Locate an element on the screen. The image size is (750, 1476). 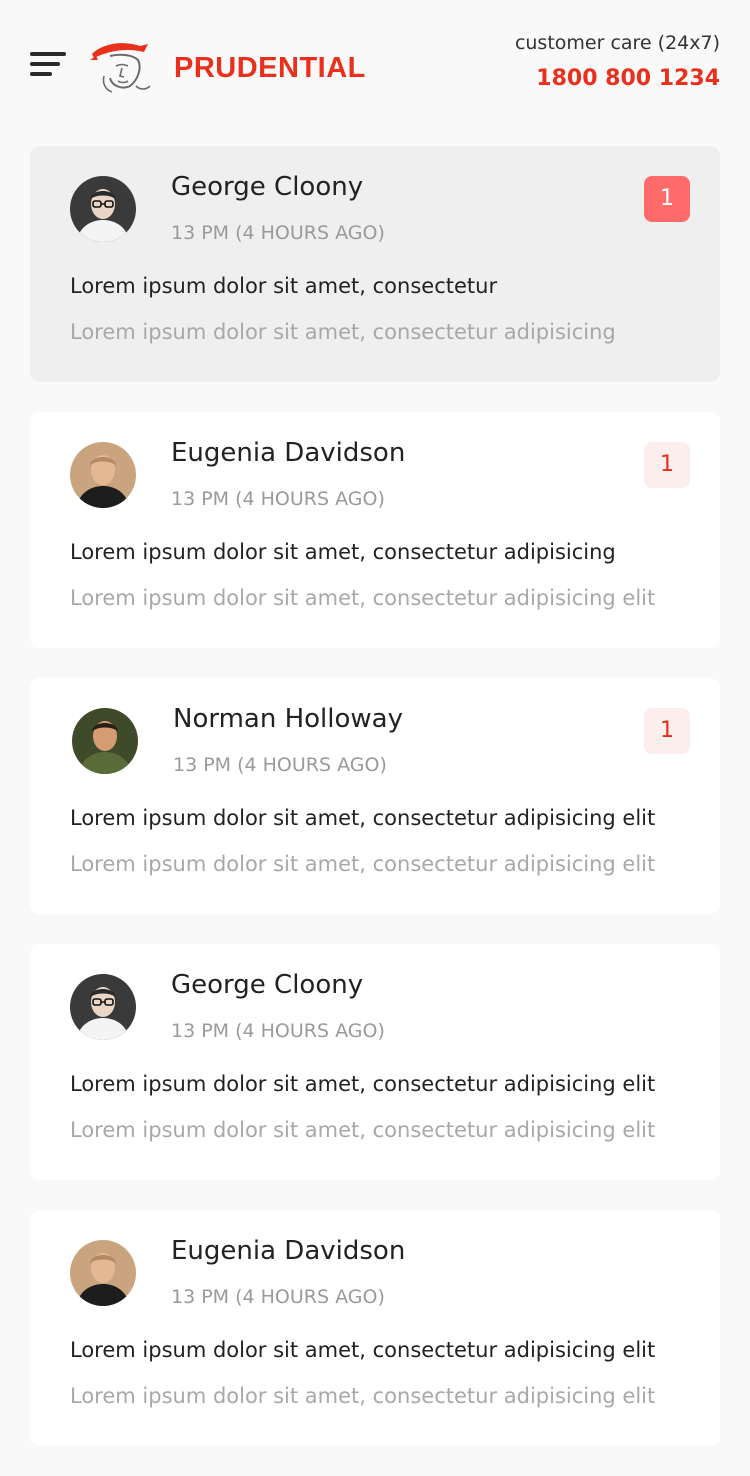
brand-name: PRUDENTIAL is located at coordinates (270, 68).